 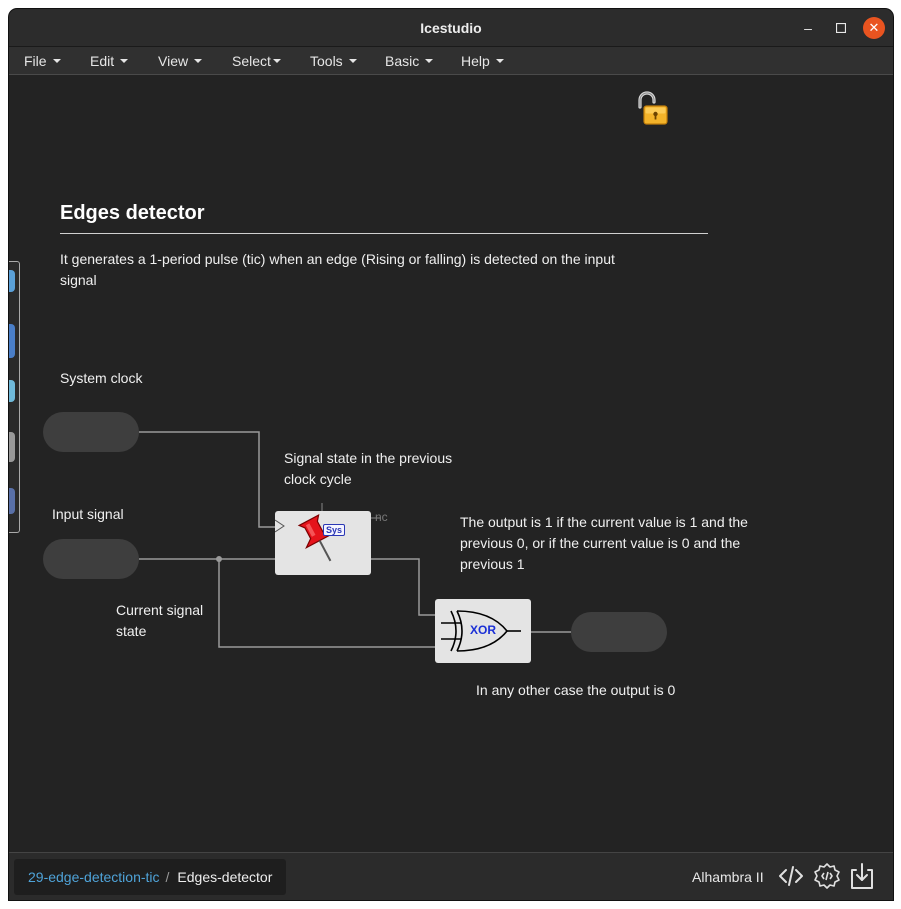 I want to click on menu-help: Help, so click(x=482, y=61).